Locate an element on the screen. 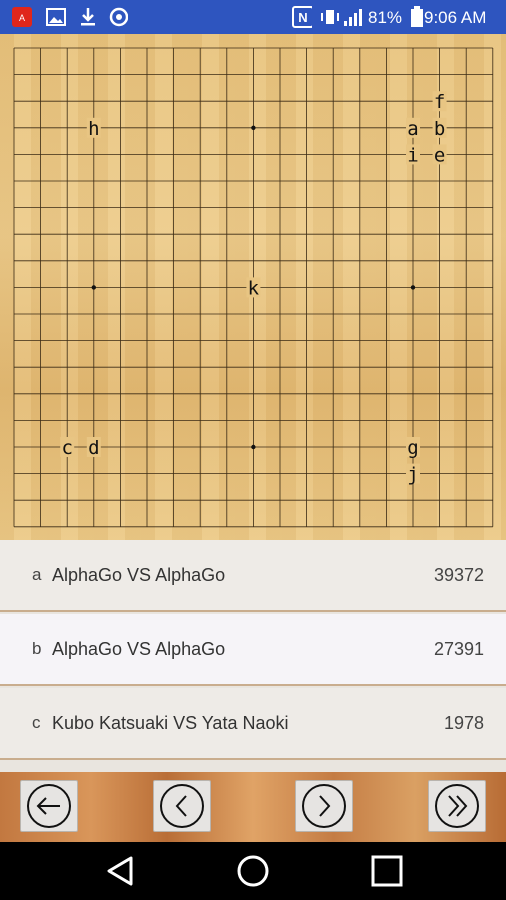 The width and height of the screenshot is (506, 900). chevron-right-icon is located at coordinates (324, 806).